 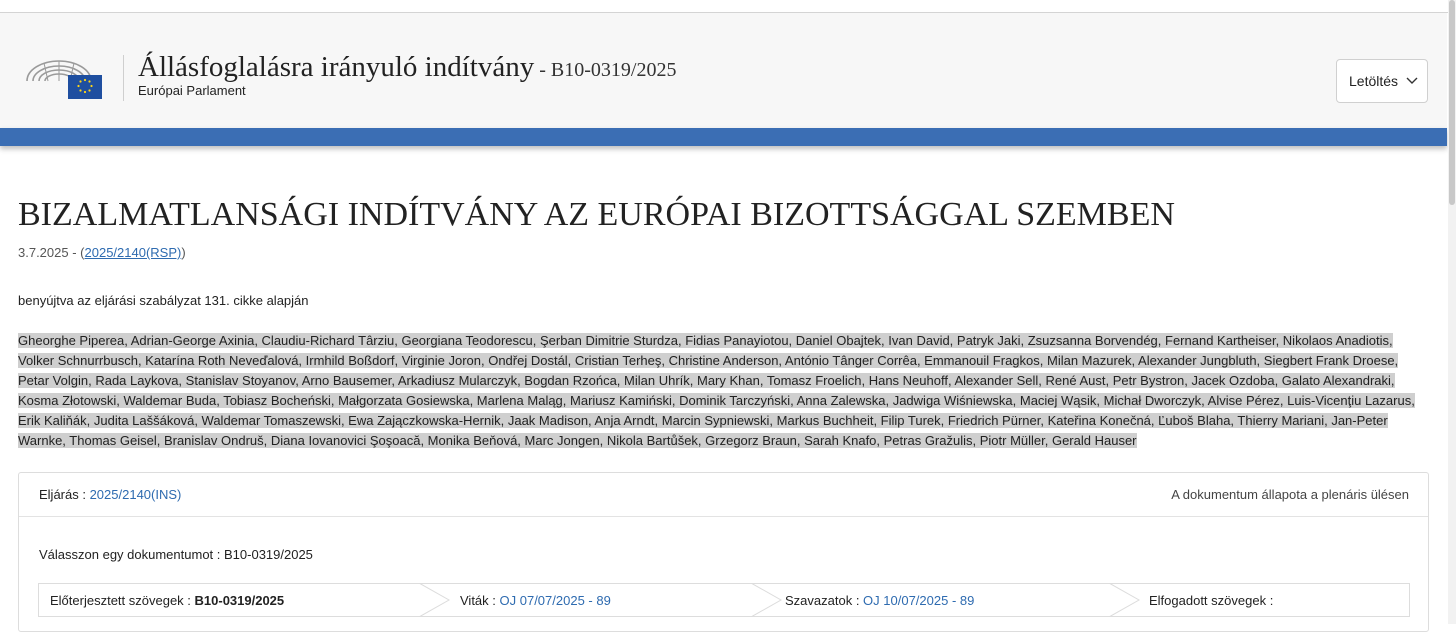 I want to click on browser-top-strip, so click(x=728, y=6).